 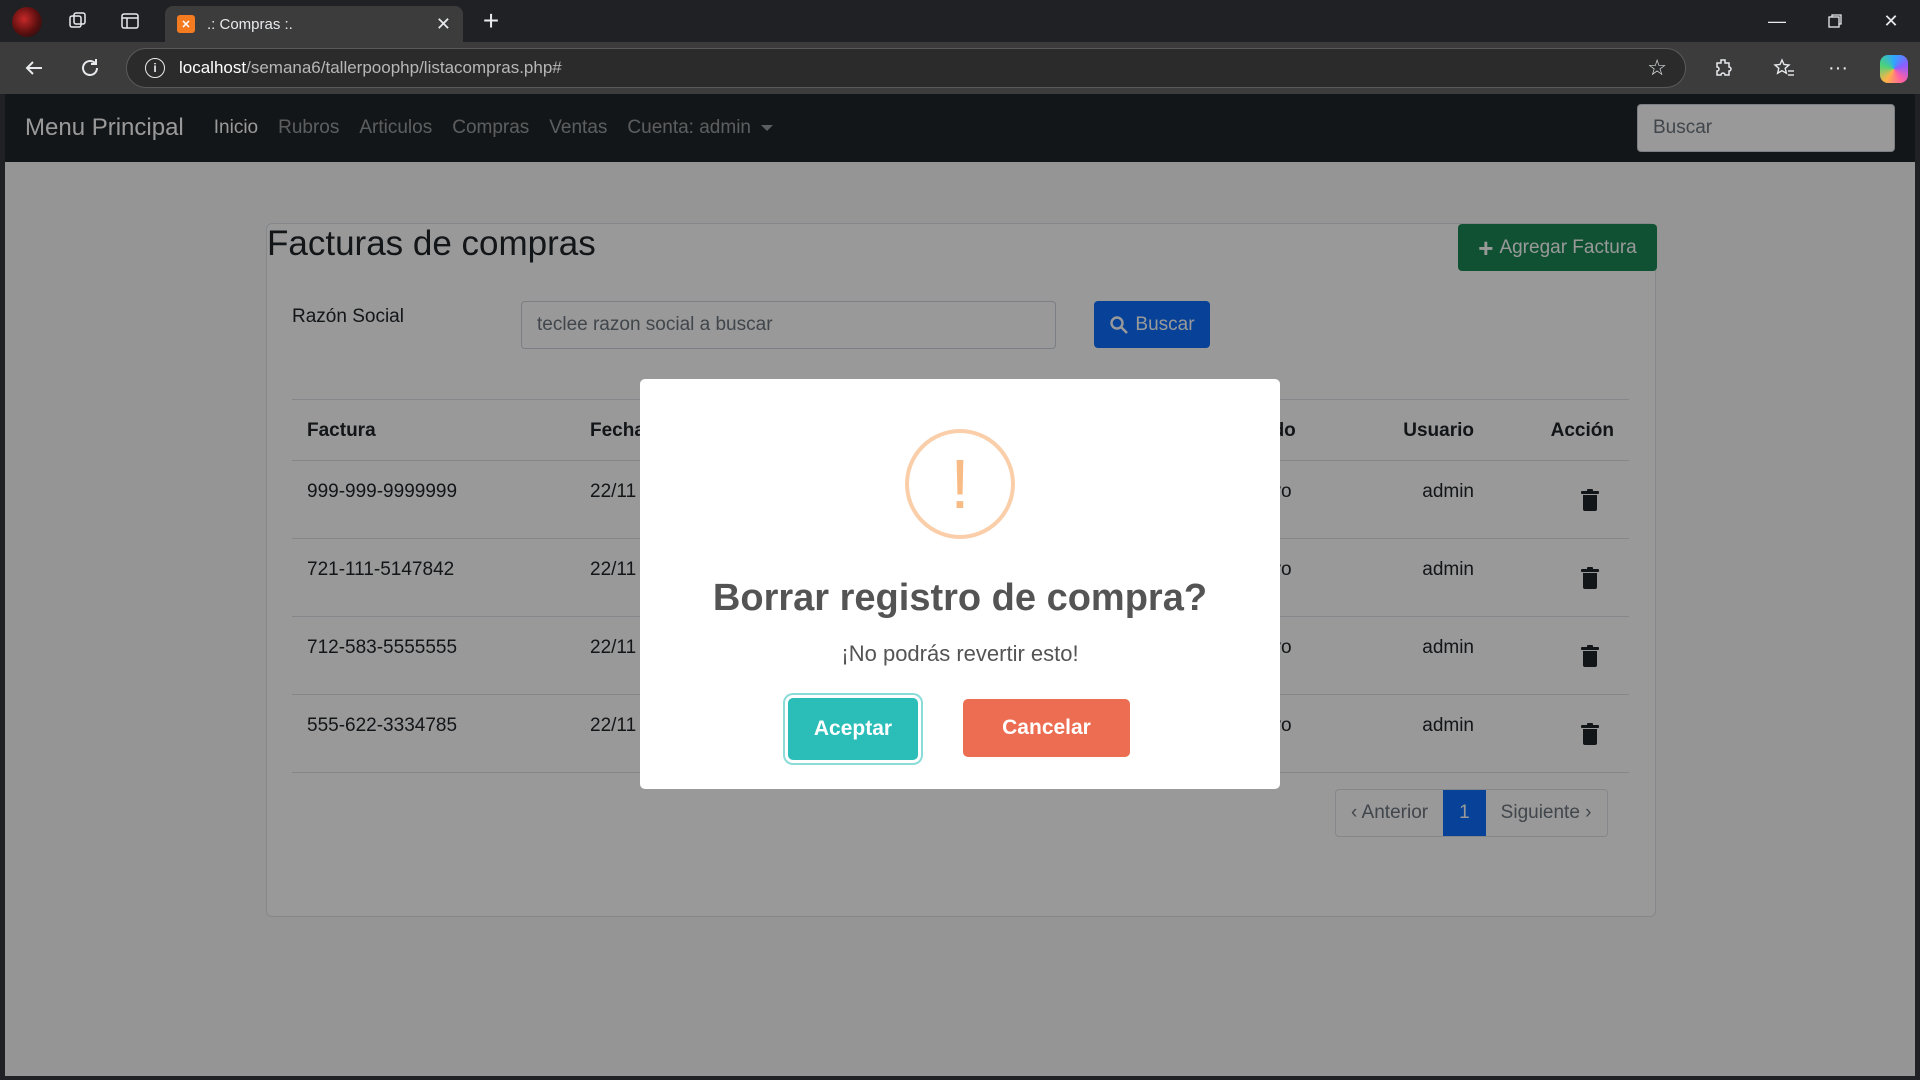 What do you see at coordinates (213, 67) in the screenshot?
I see `url-host: localhost` at bounding box center [213, 67].